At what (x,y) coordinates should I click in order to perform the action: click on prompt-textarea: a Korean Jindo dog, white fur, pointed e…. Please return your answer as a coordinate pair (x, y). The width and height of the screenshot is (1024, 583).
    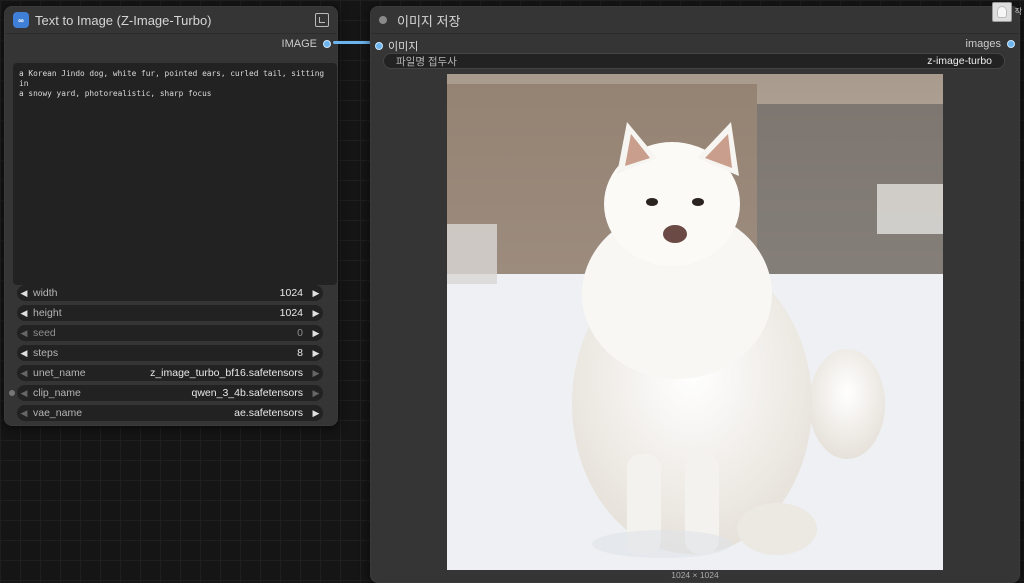
    Looking at the image, I should click on (175, 174).